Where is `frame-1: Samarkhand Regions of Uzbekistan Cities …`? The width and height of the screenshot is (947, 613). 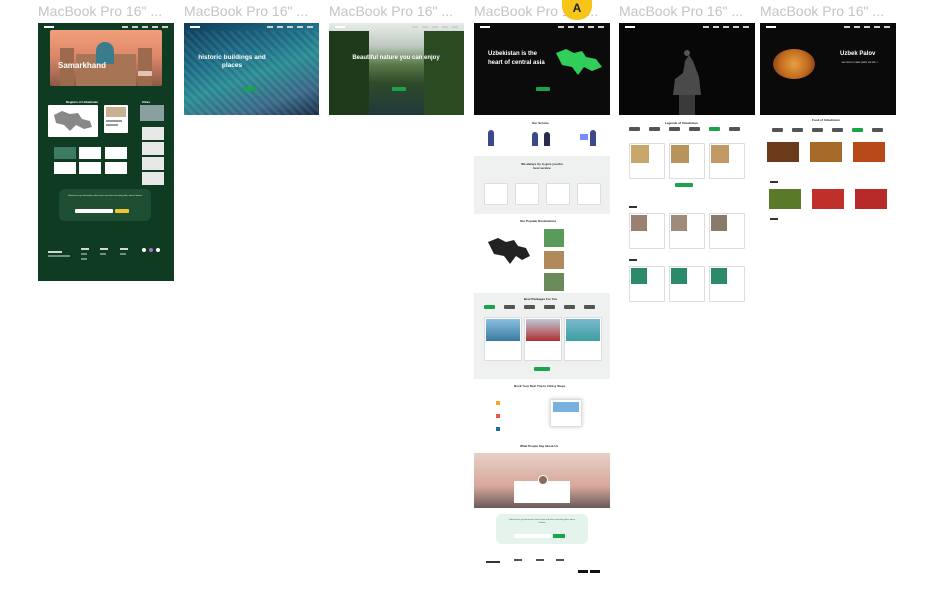
frame-1: Samarkhand Regions of Uzbekistan Cities … is located at coordinates (106, 152).